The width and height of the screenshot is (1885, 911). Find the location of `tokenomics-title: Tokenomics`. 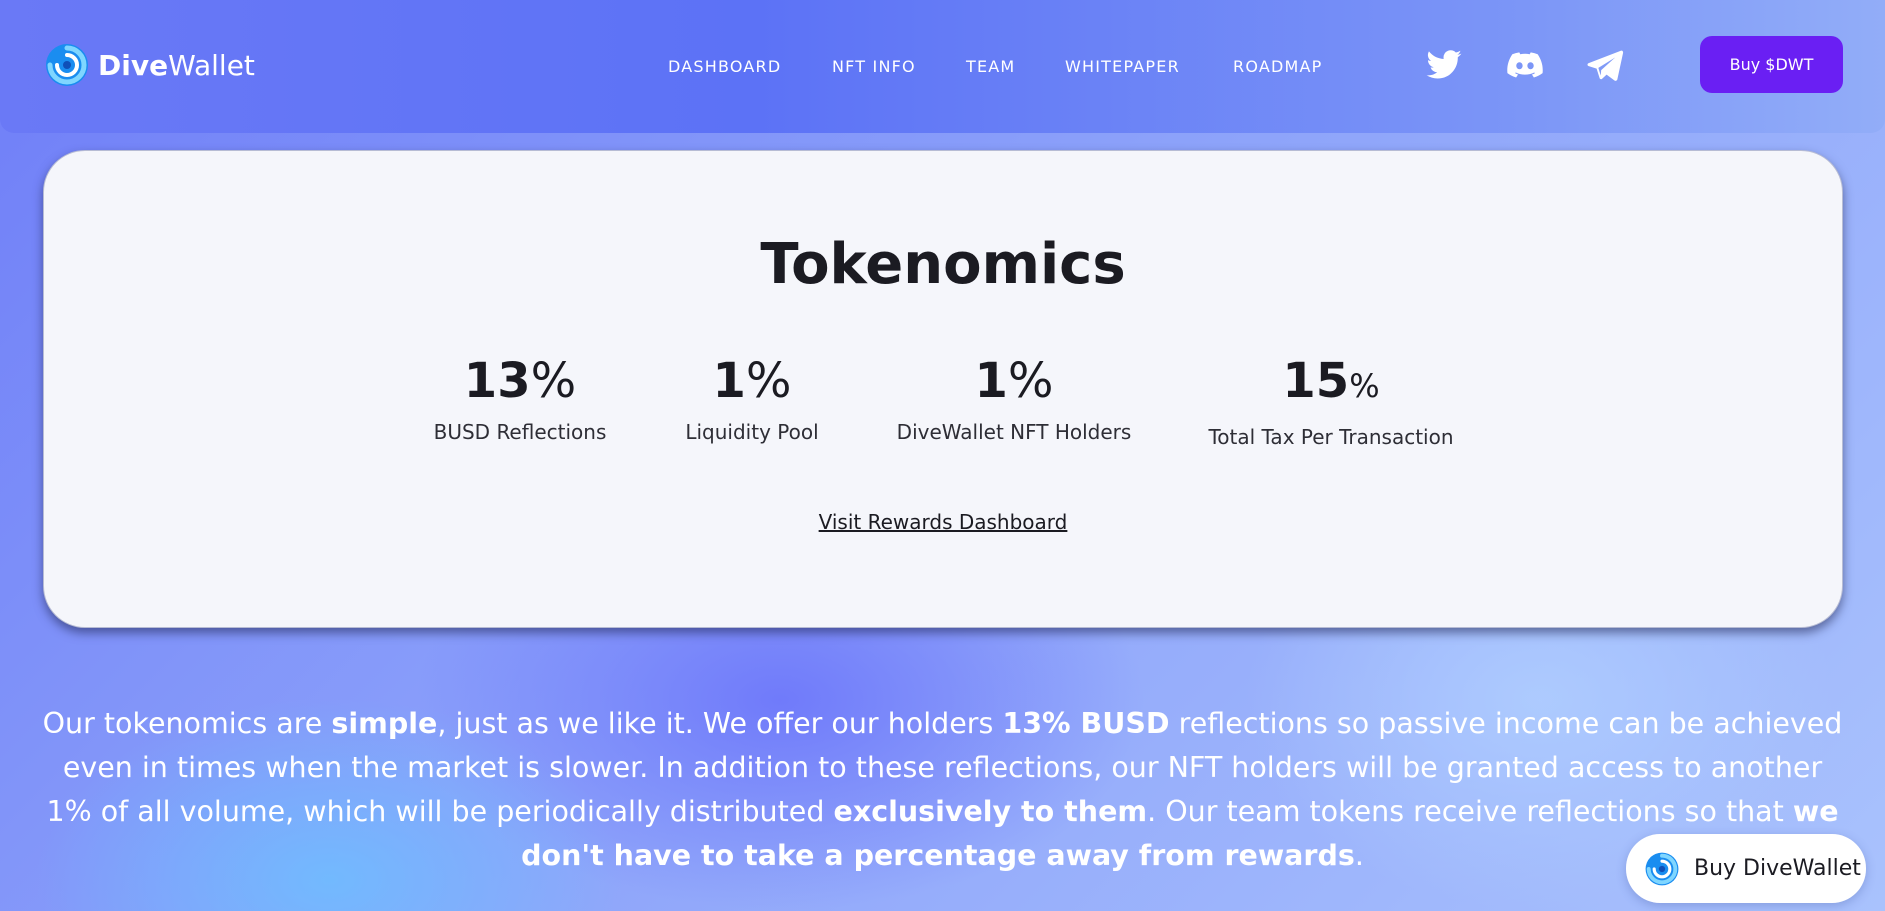

tokenomics-title: Tokenomics is located at coordinates (943, 264).